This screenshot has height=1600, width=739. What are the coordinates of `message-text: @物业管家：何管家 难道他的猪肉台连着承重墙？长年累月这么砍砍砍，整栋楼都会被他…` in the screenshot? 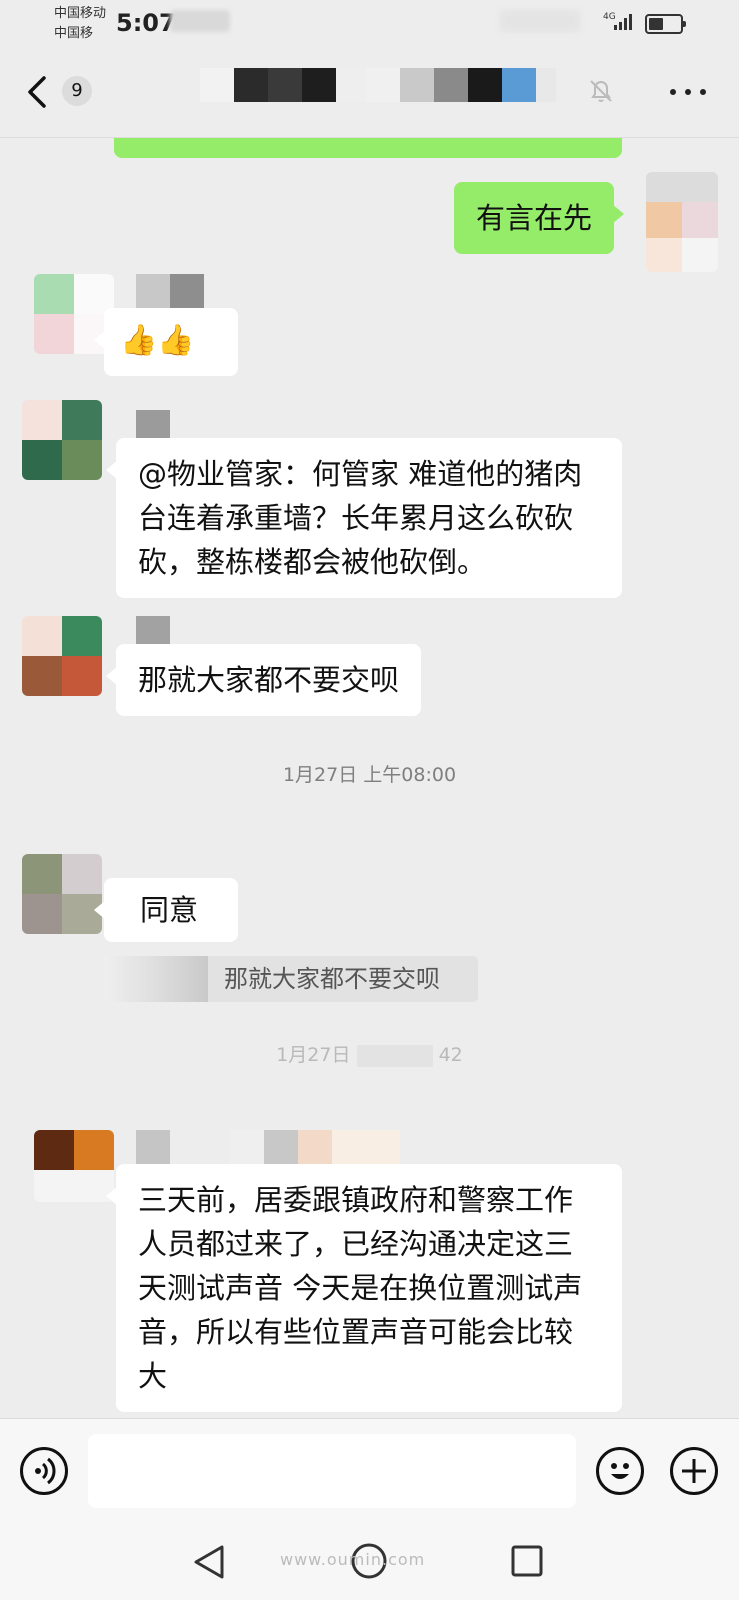 It's located at (360, 518).